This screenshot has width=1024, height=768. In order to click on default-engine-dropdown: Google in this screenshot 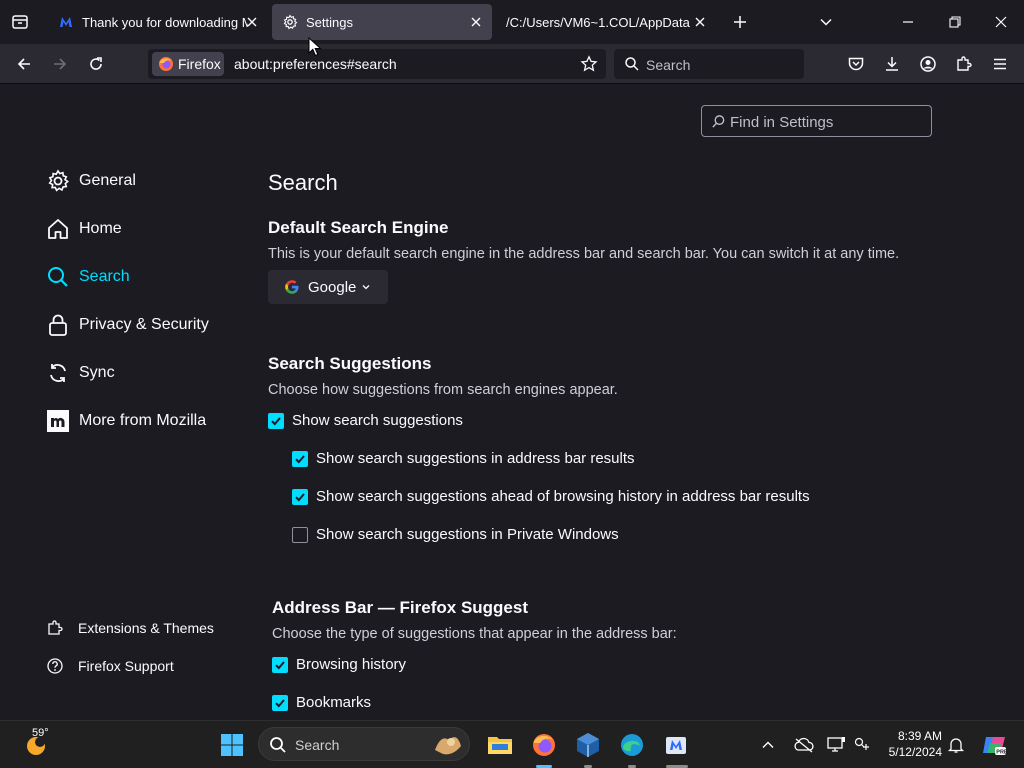, I will do `click(328, 287)`.